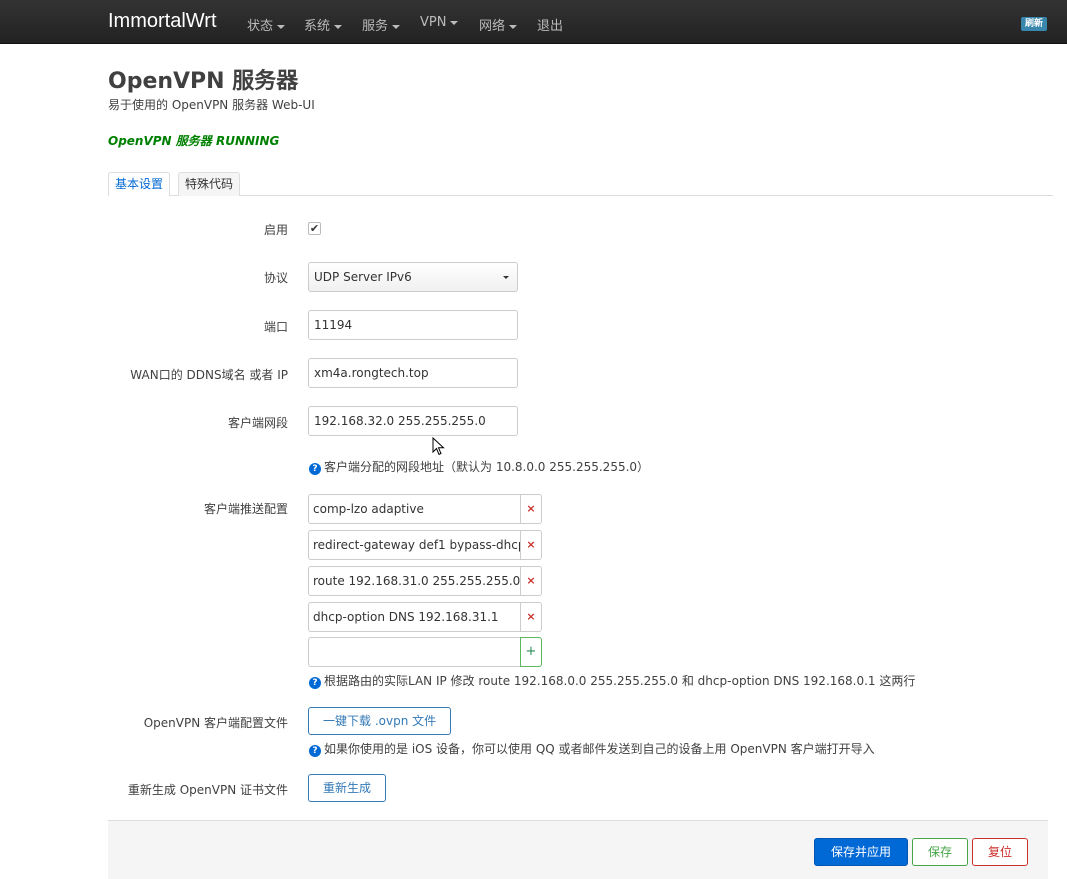 This screenshot has height=879, width=1067. I want to click on nav-menu-label: 网络, so click(492, 26).